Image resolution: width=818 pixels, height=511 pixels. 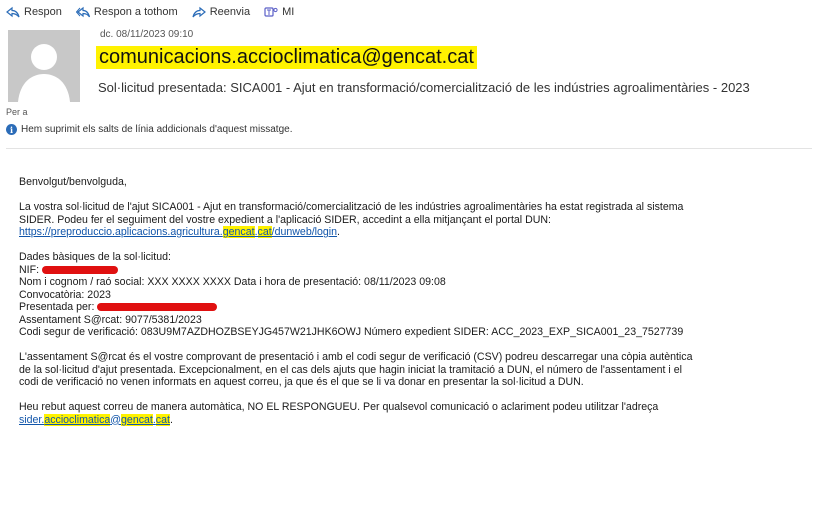 What do you see at coordinates (414, 270) in the screenshot?
I see `nif-line: NIF:` at bounding box center [414, 270].